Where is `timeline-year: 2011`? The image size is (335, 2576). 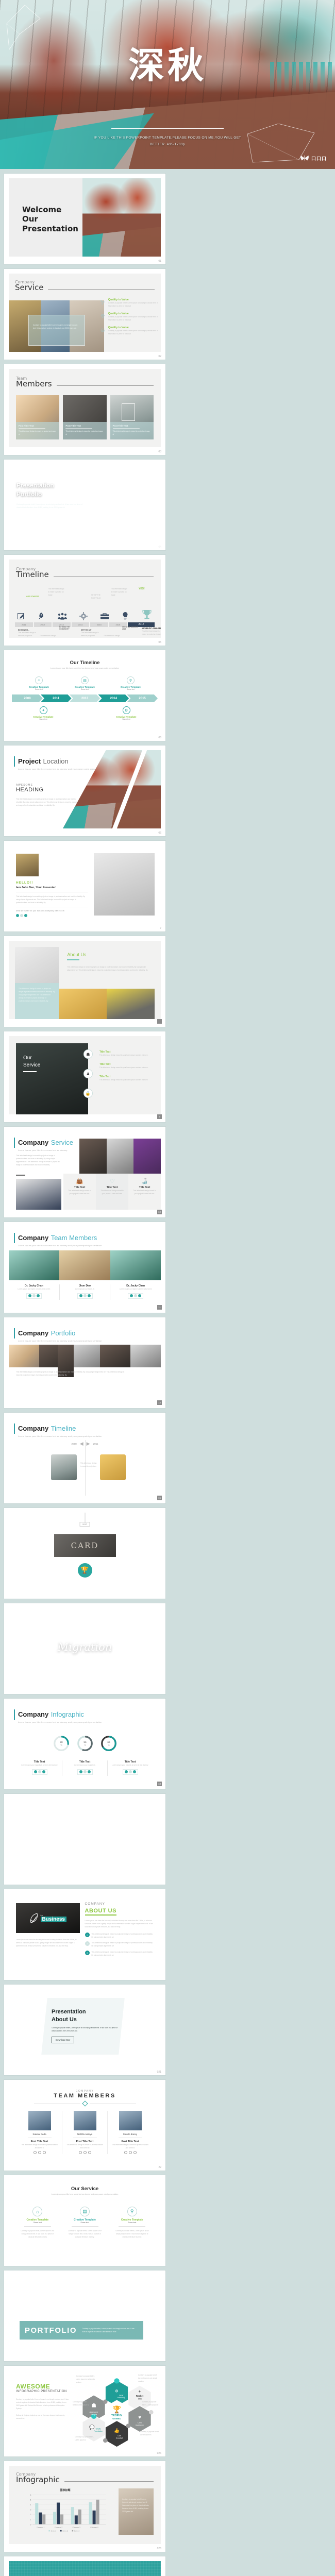 timeline-year: 2011 is located at coordinates (56, 698).